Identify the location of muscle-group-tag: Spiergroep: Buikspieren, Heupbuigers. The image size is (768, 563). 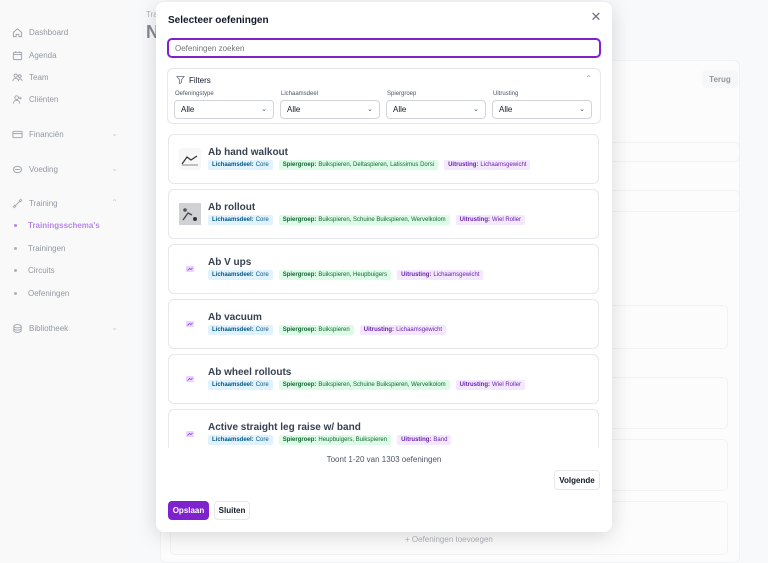
(335, 275).